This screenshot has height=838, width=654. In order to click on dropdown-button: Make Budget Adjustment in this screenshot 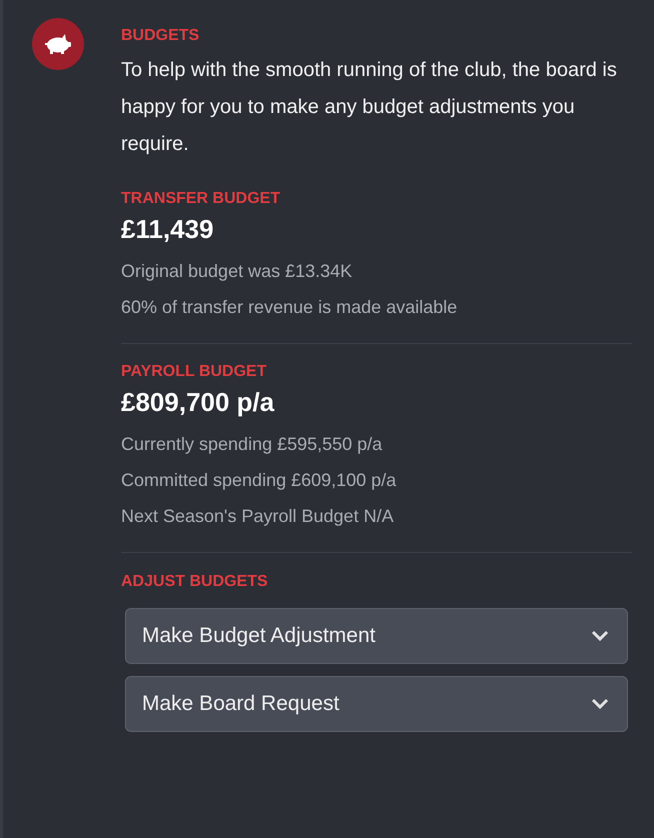, I will do `click(376, 636)`.